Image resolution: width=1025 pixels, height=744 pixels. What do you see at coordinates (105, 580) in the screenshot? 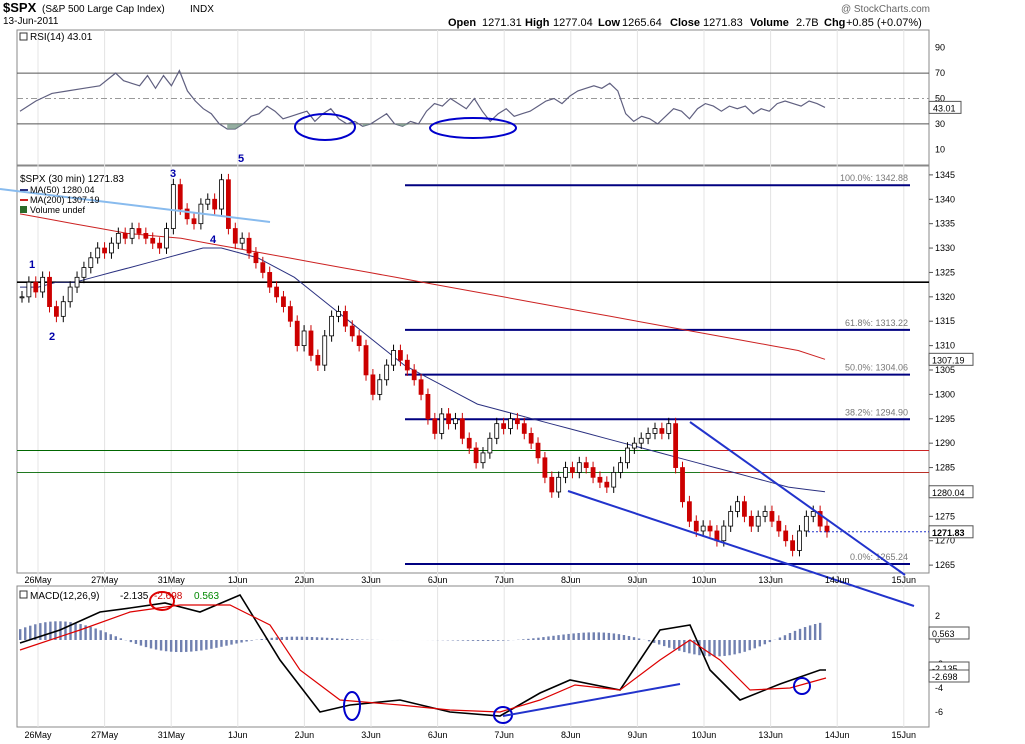
I see `x-tick-label-price: 27May` at bounding box center [105, 580].